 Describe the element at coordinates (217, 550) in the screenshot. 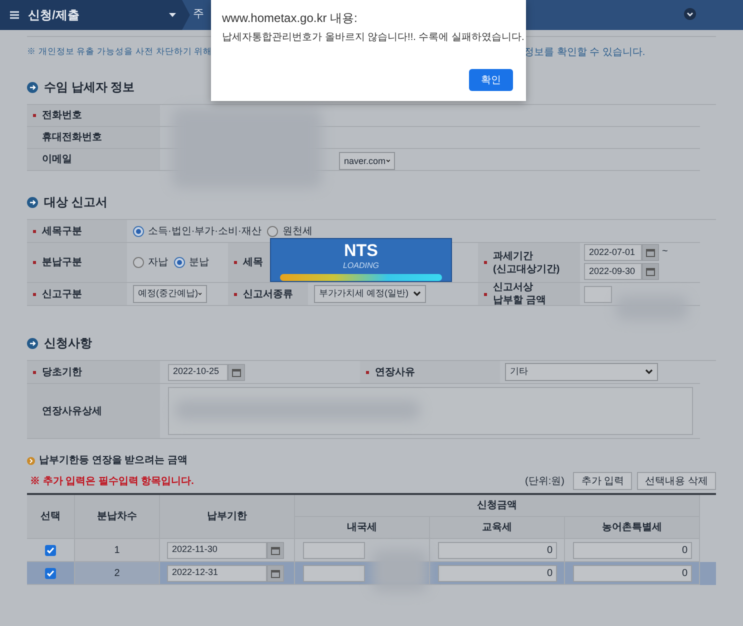

I see `date-field: 2022-11-30` at that location.